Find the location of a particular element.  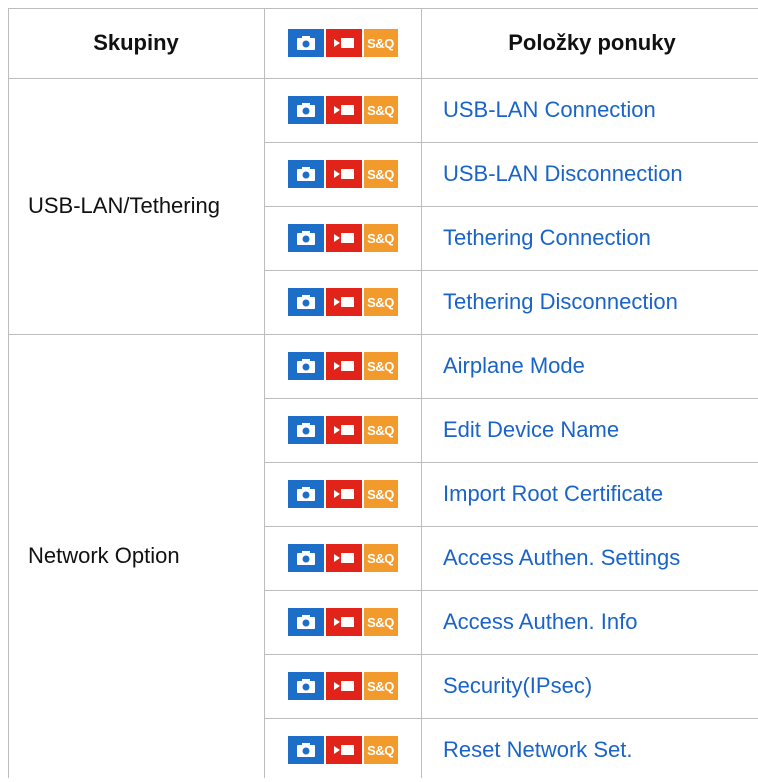

menu-item-link: USB-LAN Connection is located at coordinates (589, 110).